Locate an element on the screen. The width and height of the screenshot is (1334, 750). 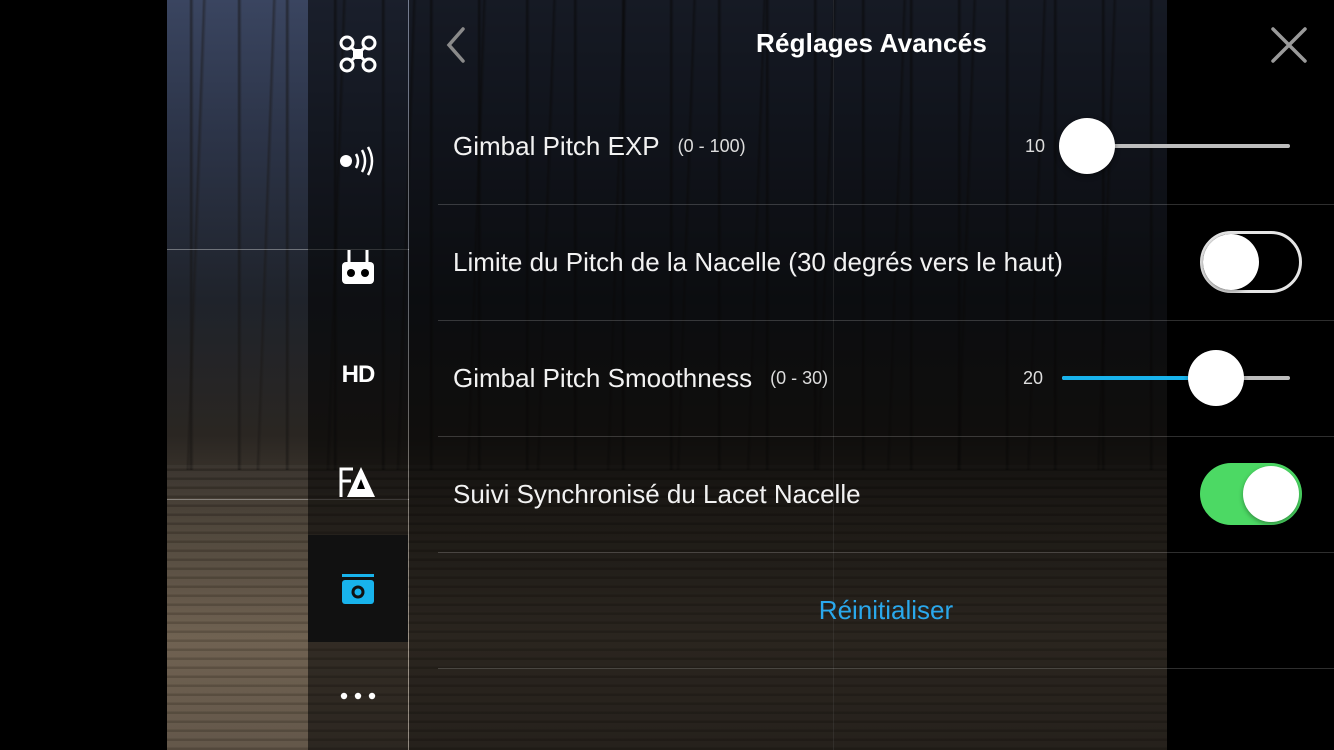
camera-gimbal-icon is located at coordinates (358, 589).